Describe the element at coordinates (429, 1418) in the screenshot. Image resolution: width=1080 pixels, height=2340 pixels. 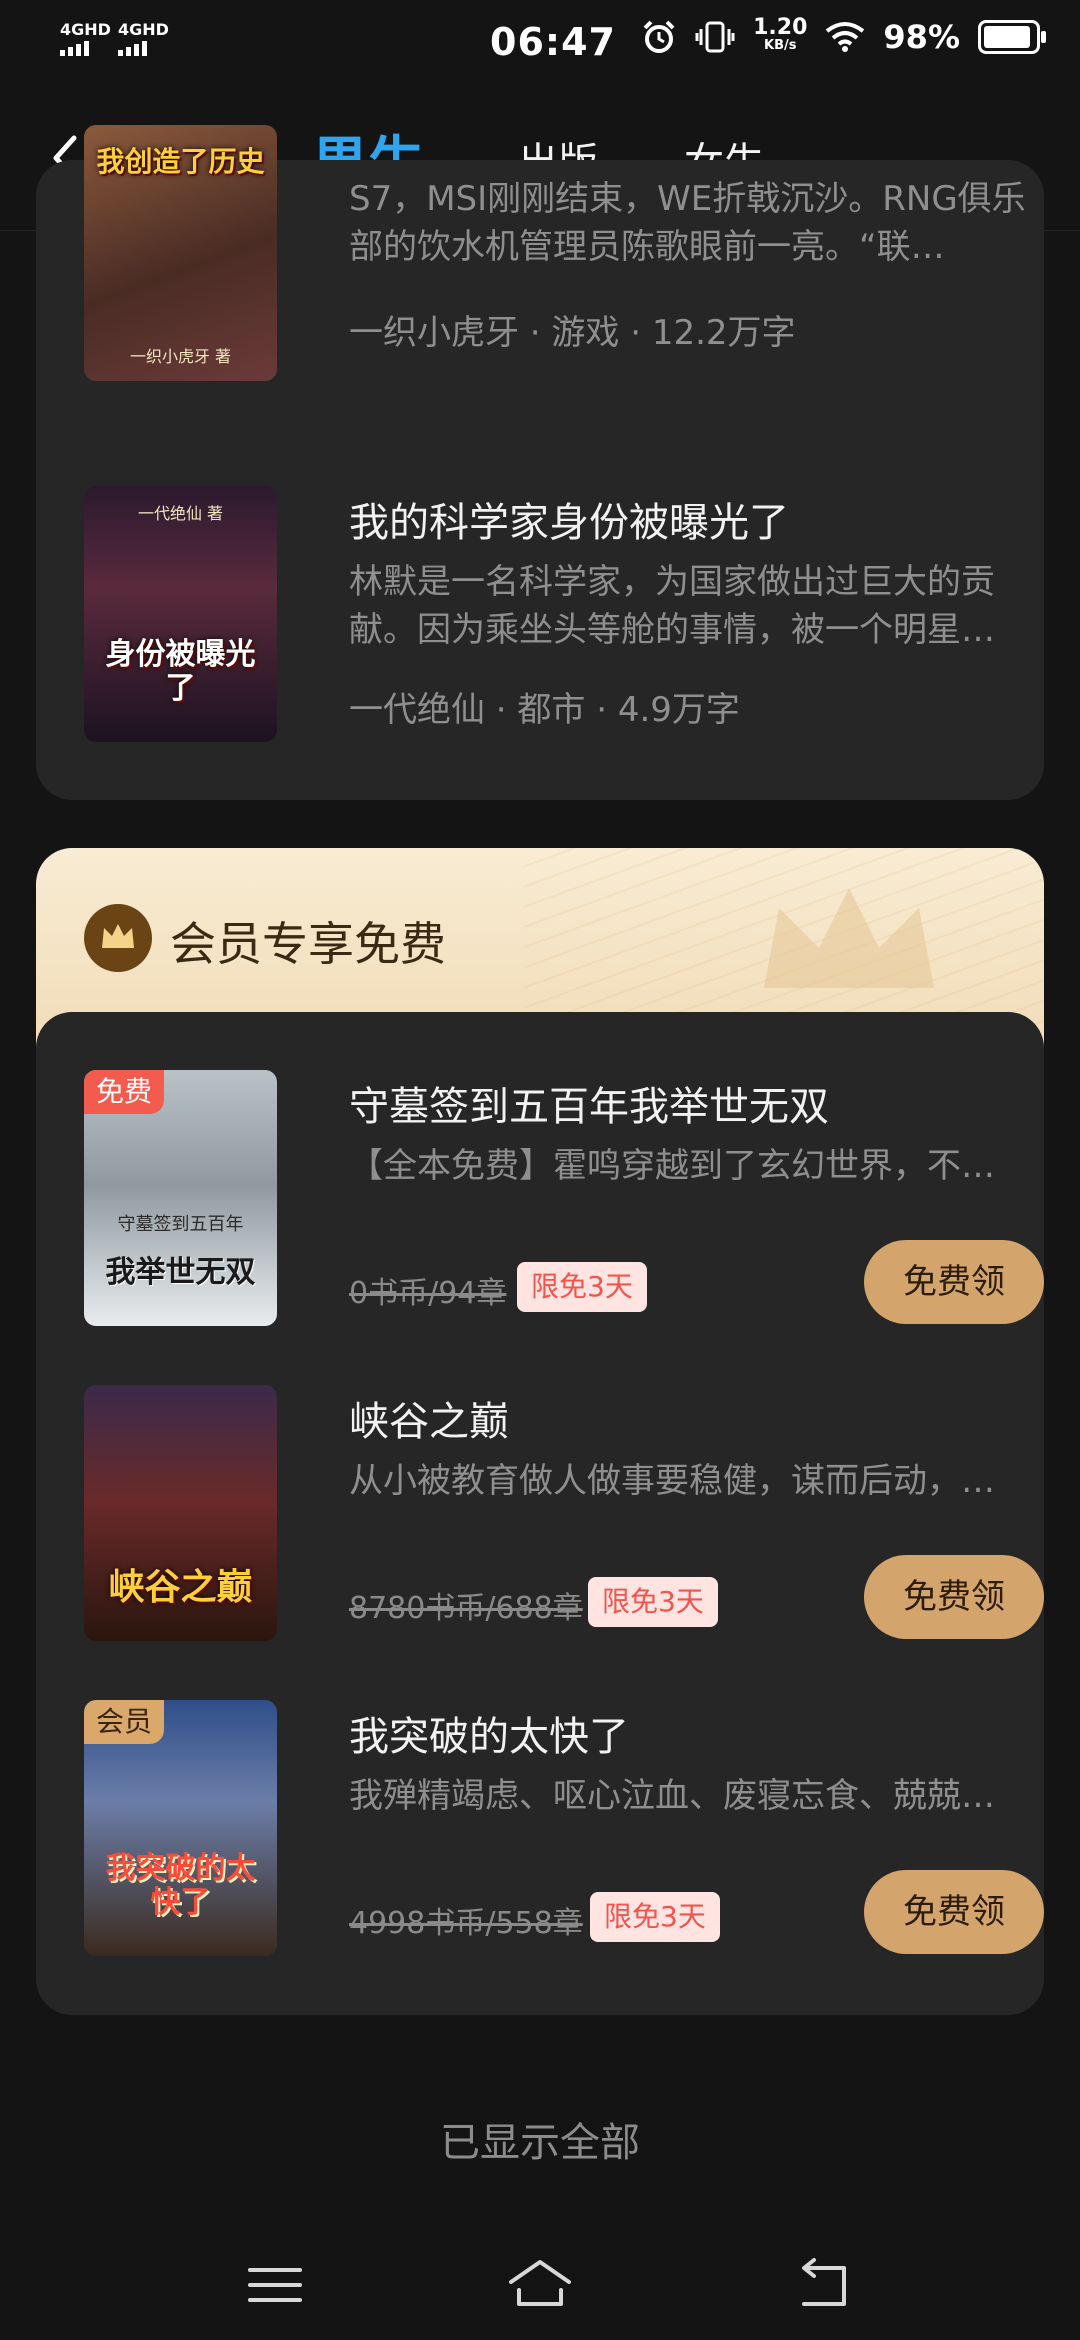
I see `book-title: 峡谷之巅` at that location.